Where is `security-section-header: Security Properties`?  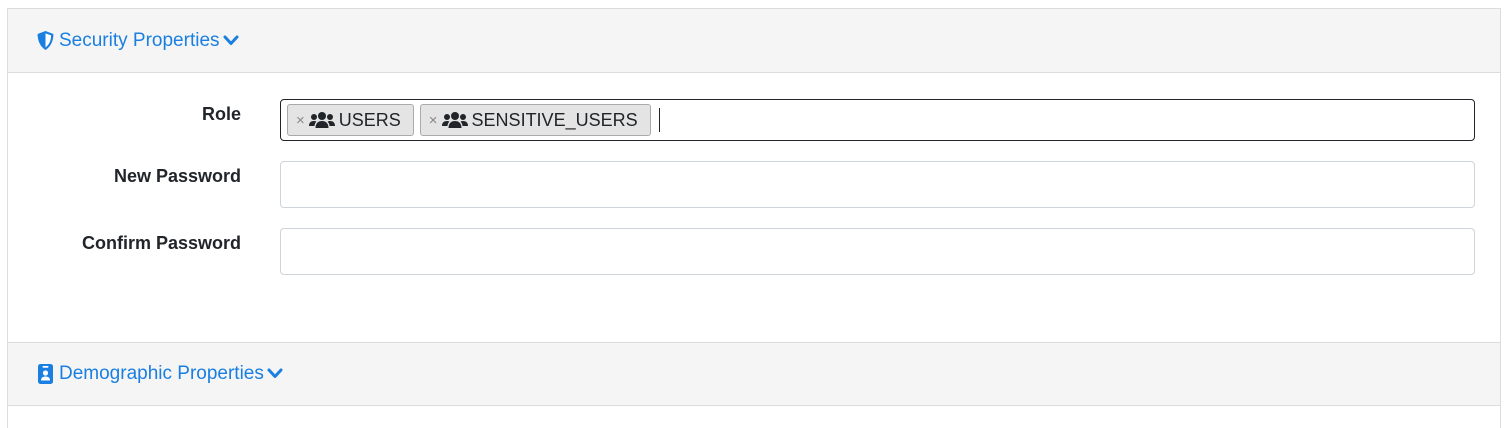 security-section-header: Security Properties is located at coordinates (754, 41).